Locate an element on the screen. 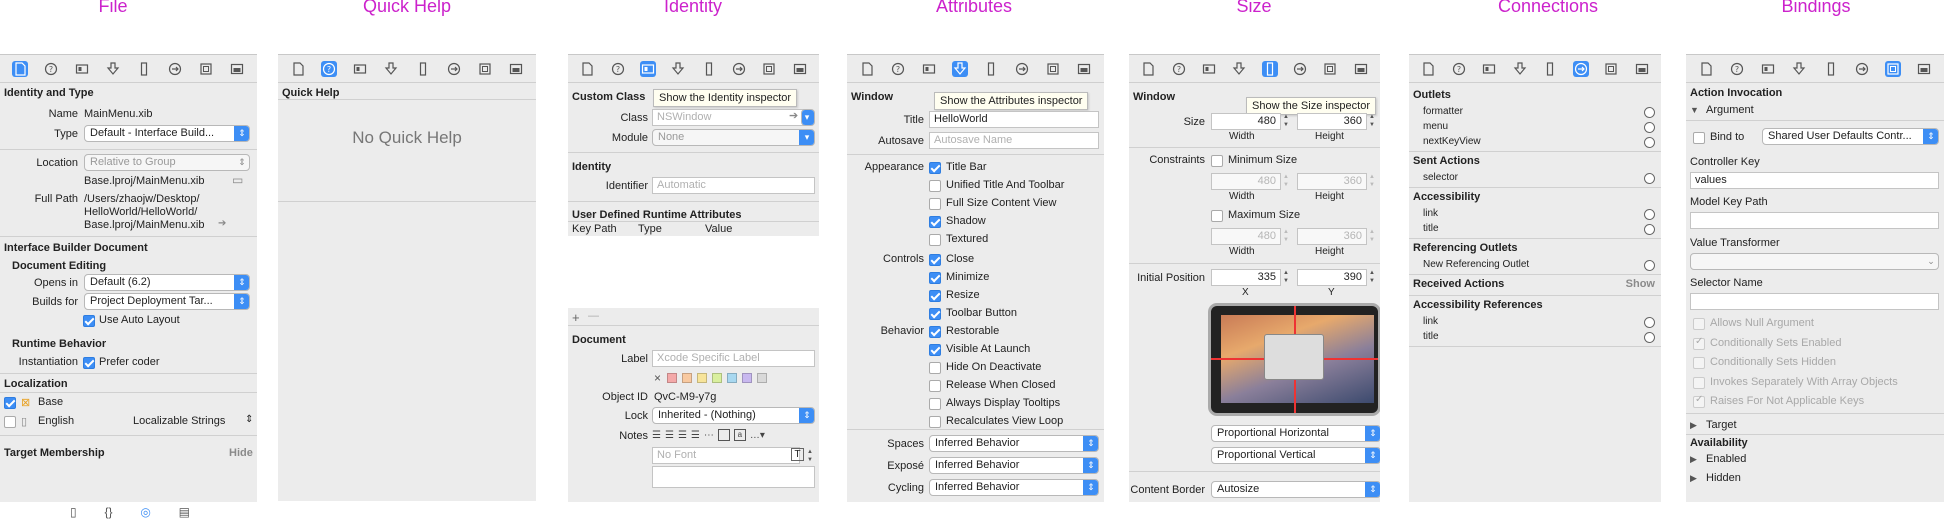  udra-table is located at coordinates (693, 272).